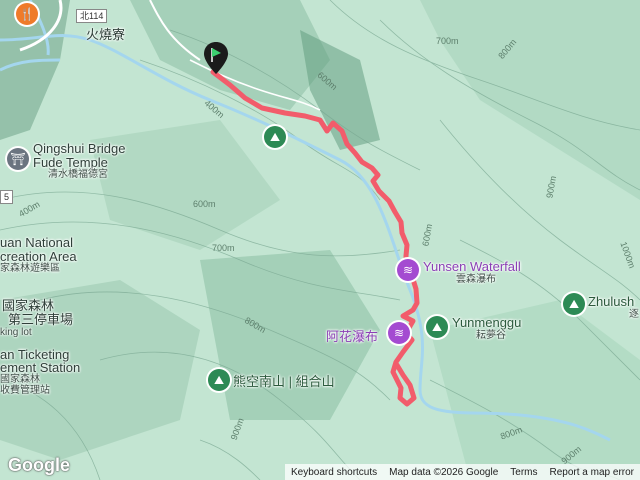 The width and height of the screenshot is (640, 480). Describe the element at coordinates (476, 279) in the screenshot. I see `place-label-yunsen-zh: 雲森瀑布` at that location.